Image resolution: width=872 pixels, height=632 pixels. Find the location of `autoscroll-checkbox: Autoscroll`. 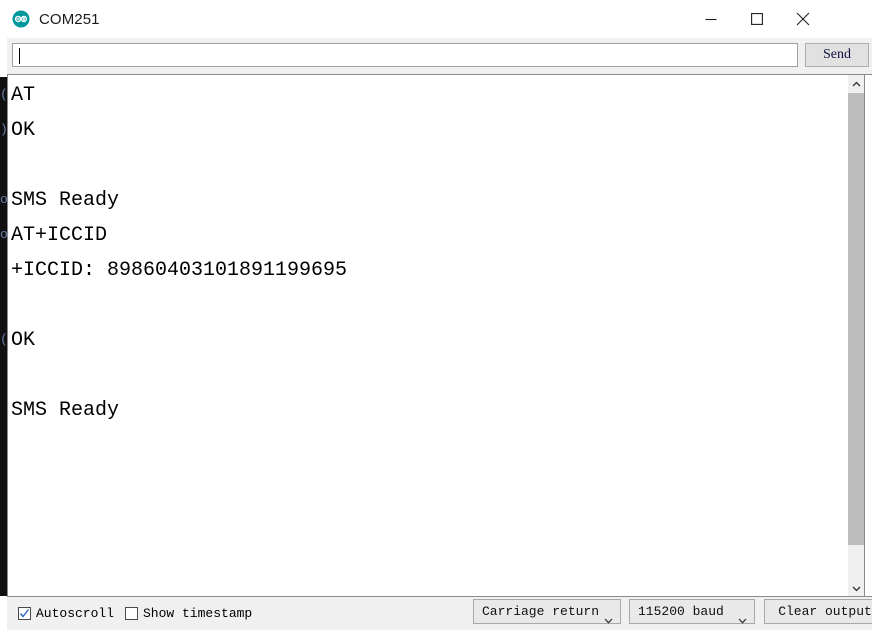

autoscroll-checkbox: Autoscroll is located at coordinates (66, 613).